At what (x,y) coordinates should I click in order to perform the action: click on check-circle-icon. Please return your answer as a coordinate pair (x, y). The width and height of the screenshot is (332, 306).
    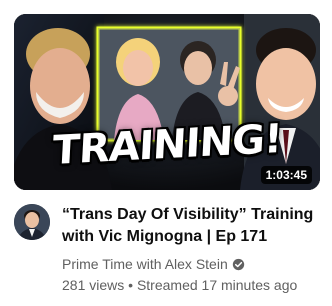
    Looking at the image, I should click on (238, 264).